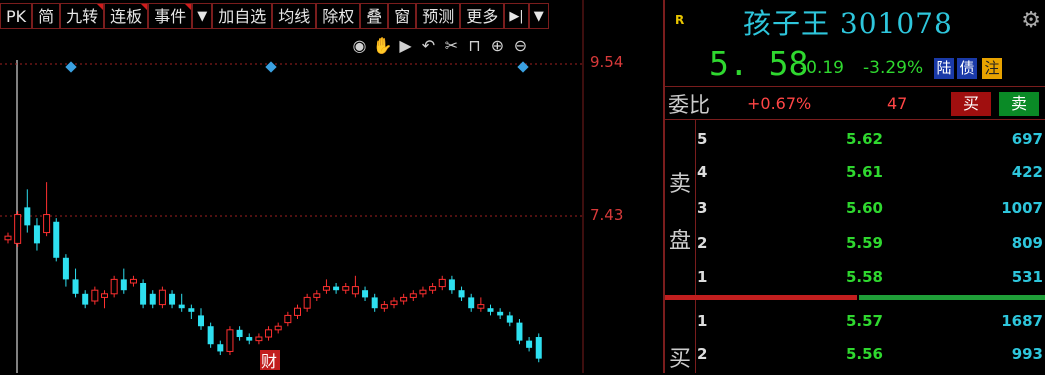  Describe the element at coordinates (870, 280) in the screenshot. I see `ask-row: 1 5.58 531` at that location.